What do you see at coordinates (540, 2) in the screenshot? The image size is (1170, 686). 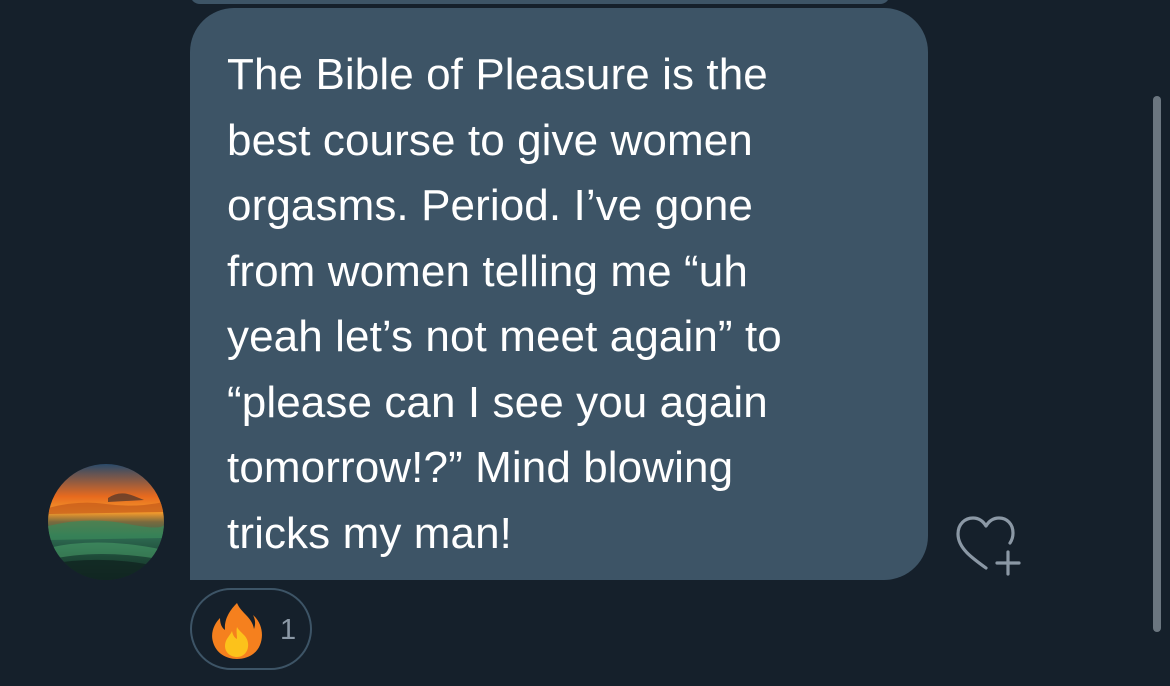 I see `previous-message-bubble-edge` at bounding box center [540, 2].